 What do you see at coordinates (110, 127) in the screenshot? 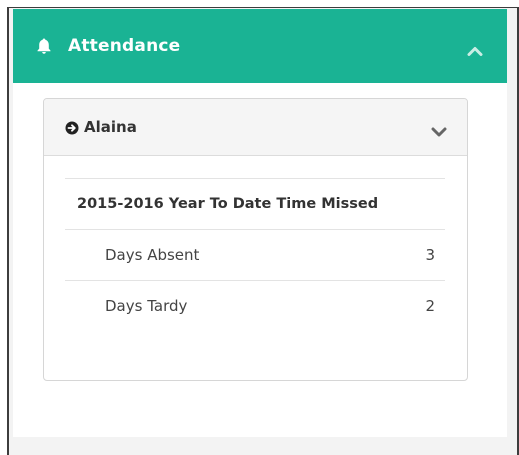
I see `student-name: Alaina` at bounding box center [110, 127].